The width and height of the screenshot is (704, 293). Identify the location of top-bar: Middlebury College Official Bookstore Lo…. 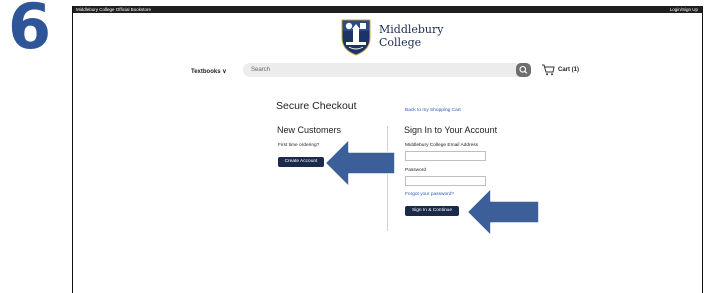
(387, 9).